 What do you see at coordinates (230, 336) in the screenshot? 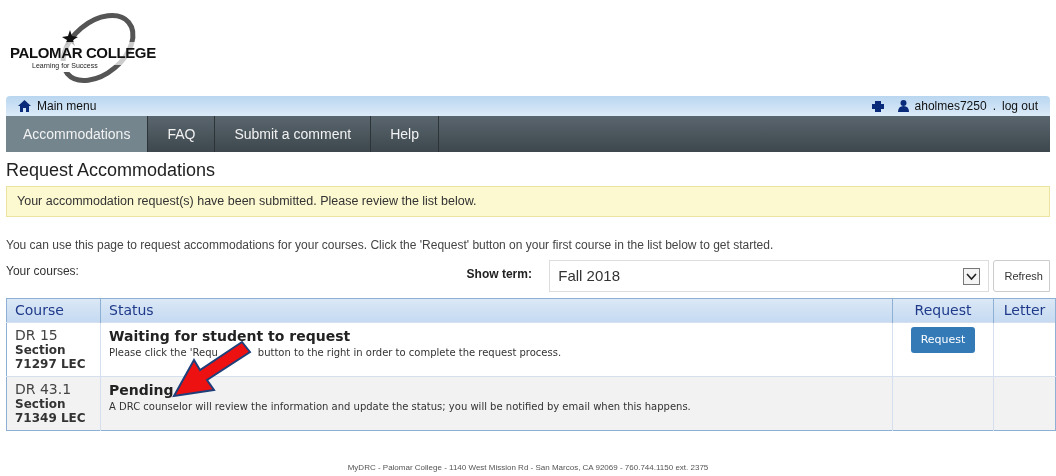
I see `status-title: Waiting for student to request` at bounding box center [230, 336].